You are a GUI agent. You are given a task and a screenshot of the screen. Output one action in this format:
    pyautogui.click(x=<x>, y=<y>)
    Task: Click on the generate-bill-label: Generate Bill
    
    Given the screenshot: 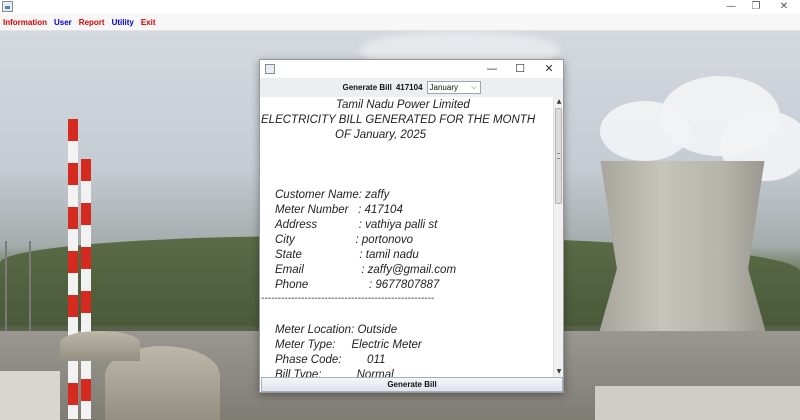 What is the action you would take?
    pyautogui.click(x=367, y=87)
    